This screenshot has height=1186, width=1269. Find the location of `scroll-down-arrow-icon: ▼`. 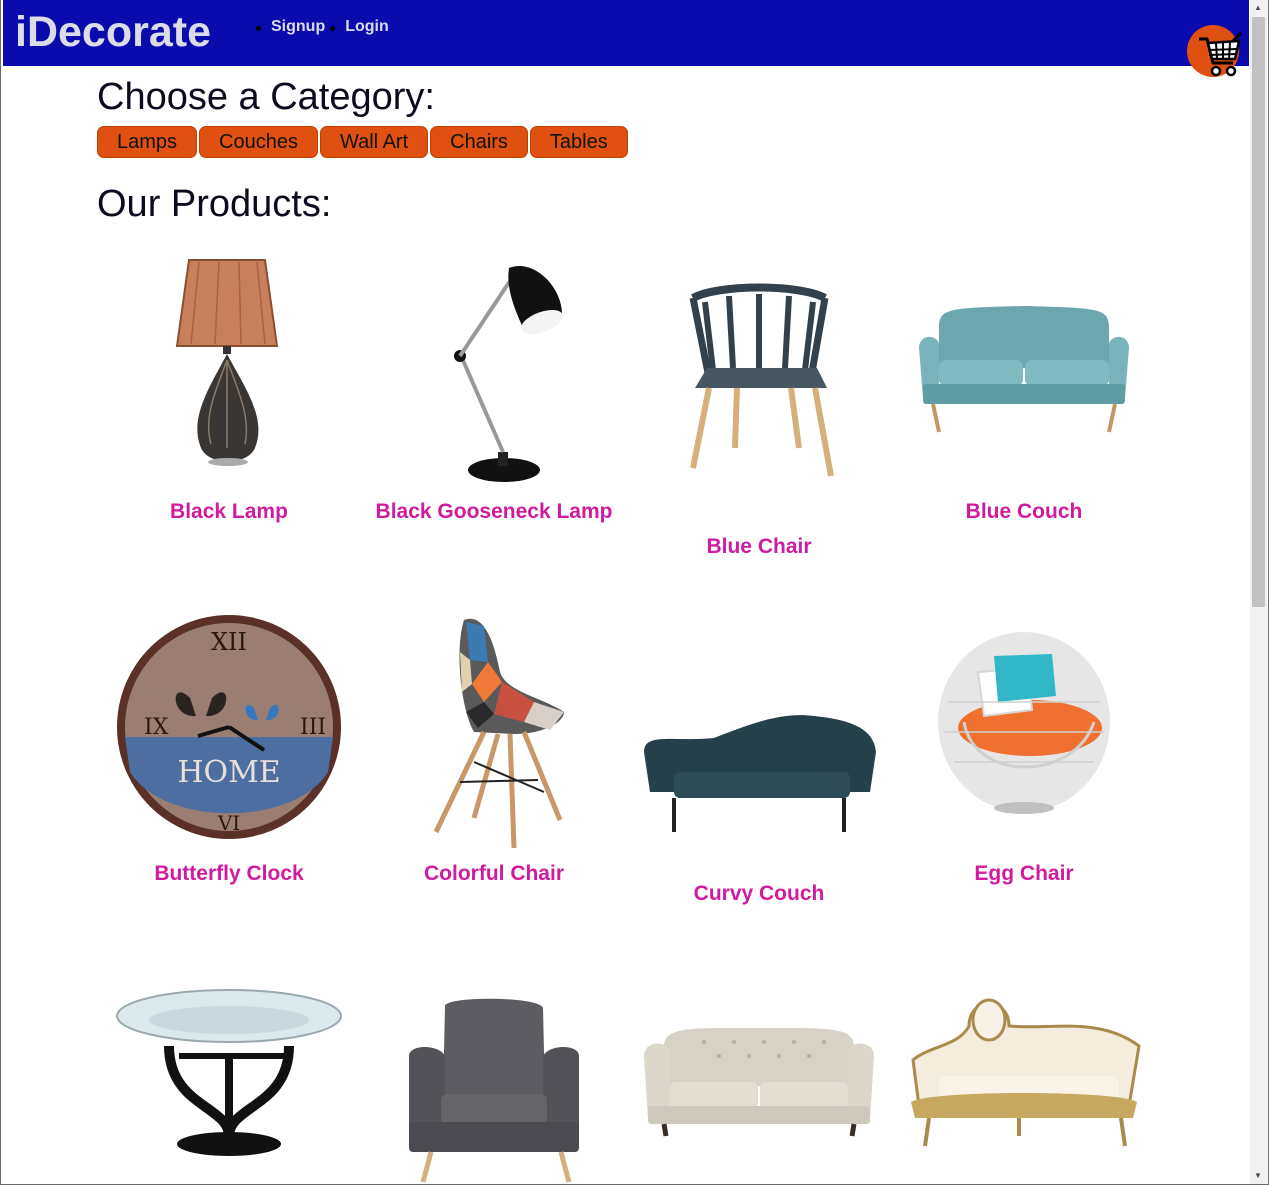

scroll-down-arrow-icon: ▼ is located at coordinates (1258, 1175).